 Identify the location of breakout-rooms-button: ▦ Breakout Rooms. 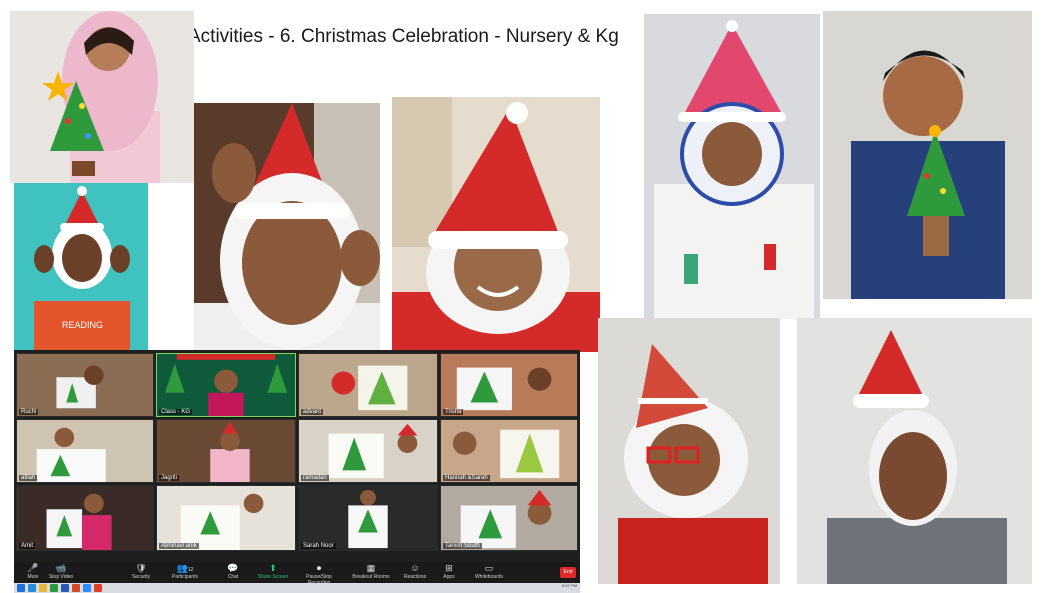
(371, 572).